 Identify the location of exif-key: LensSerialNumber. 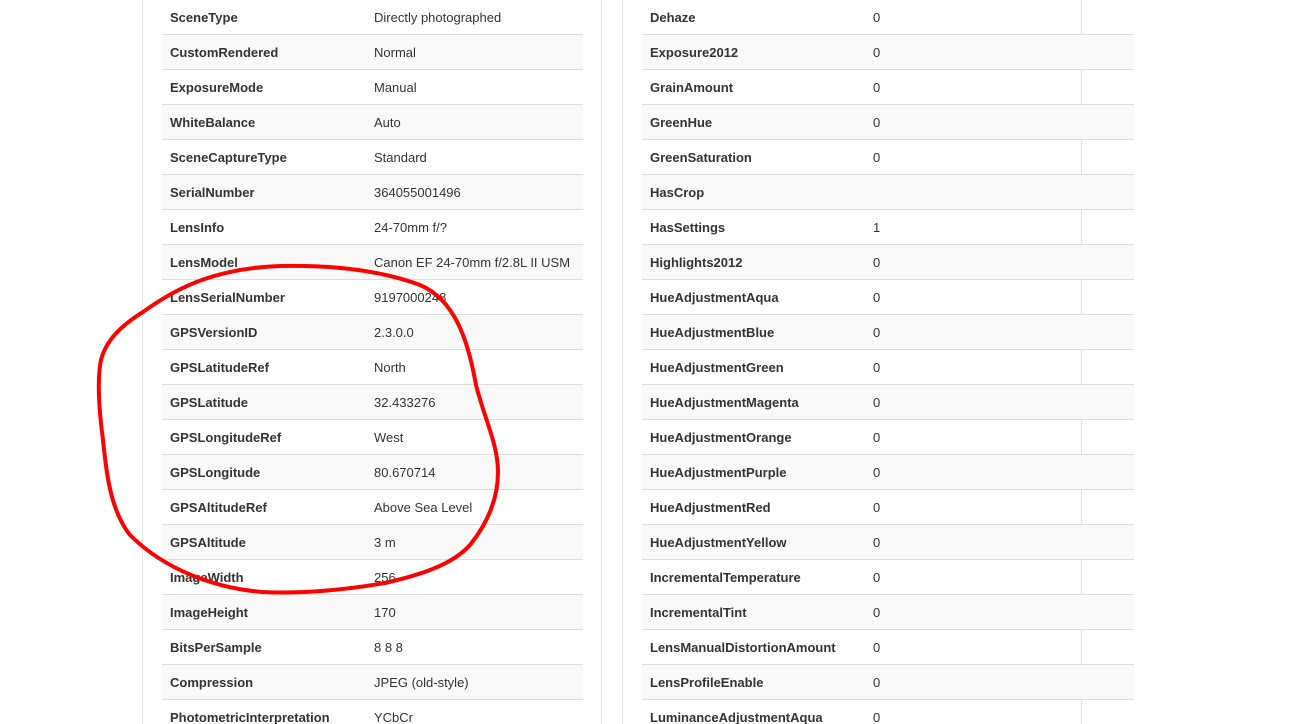
(227, 297).